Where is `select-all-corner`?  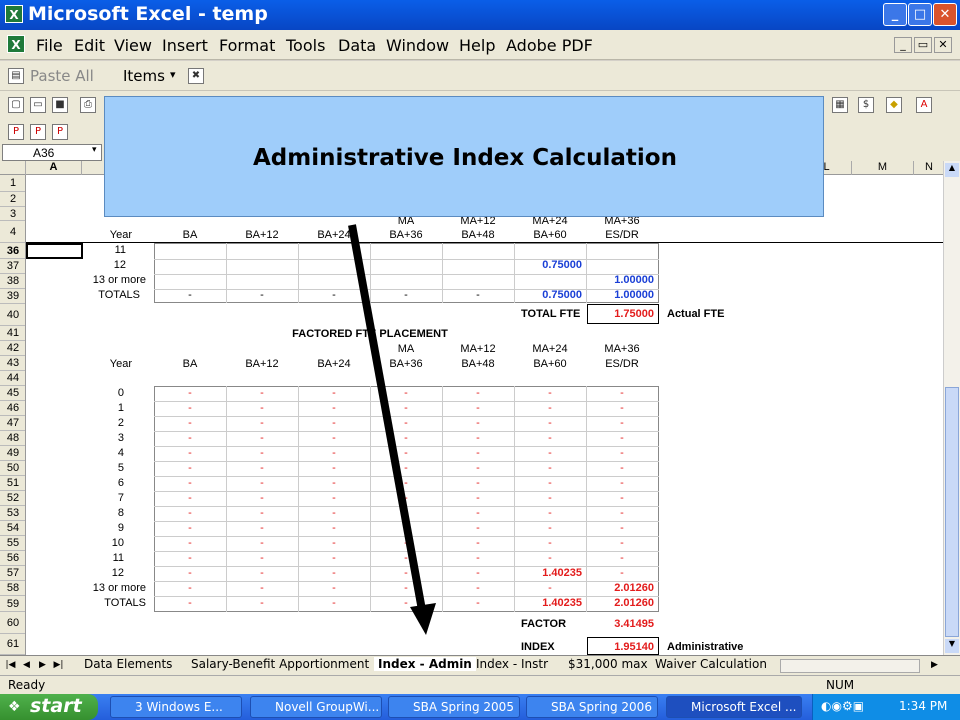
select-all-corner is located at coordinates (13, 168).